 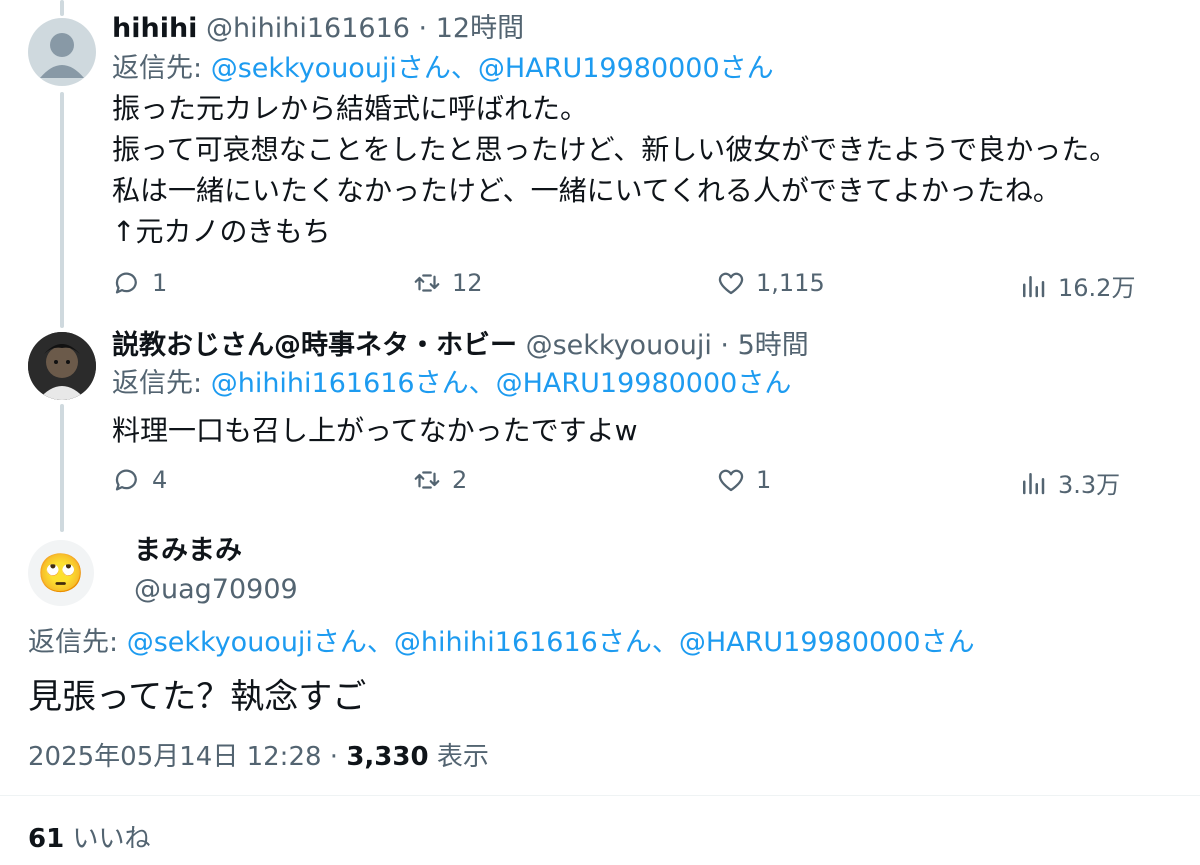 I want to click on views-button: 3.3万, so click(x=1069, y=482).